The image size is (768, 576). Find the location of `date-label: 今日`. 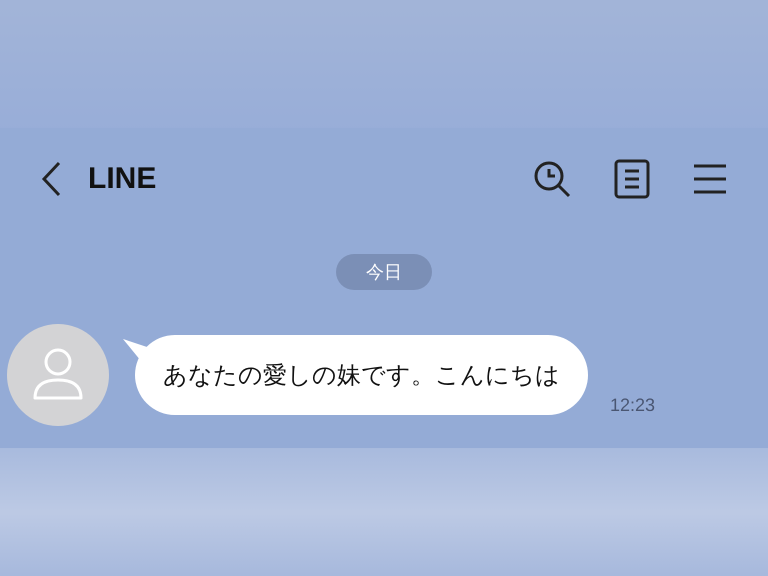

date-label: 今日 is located at coordinates (384, 272).